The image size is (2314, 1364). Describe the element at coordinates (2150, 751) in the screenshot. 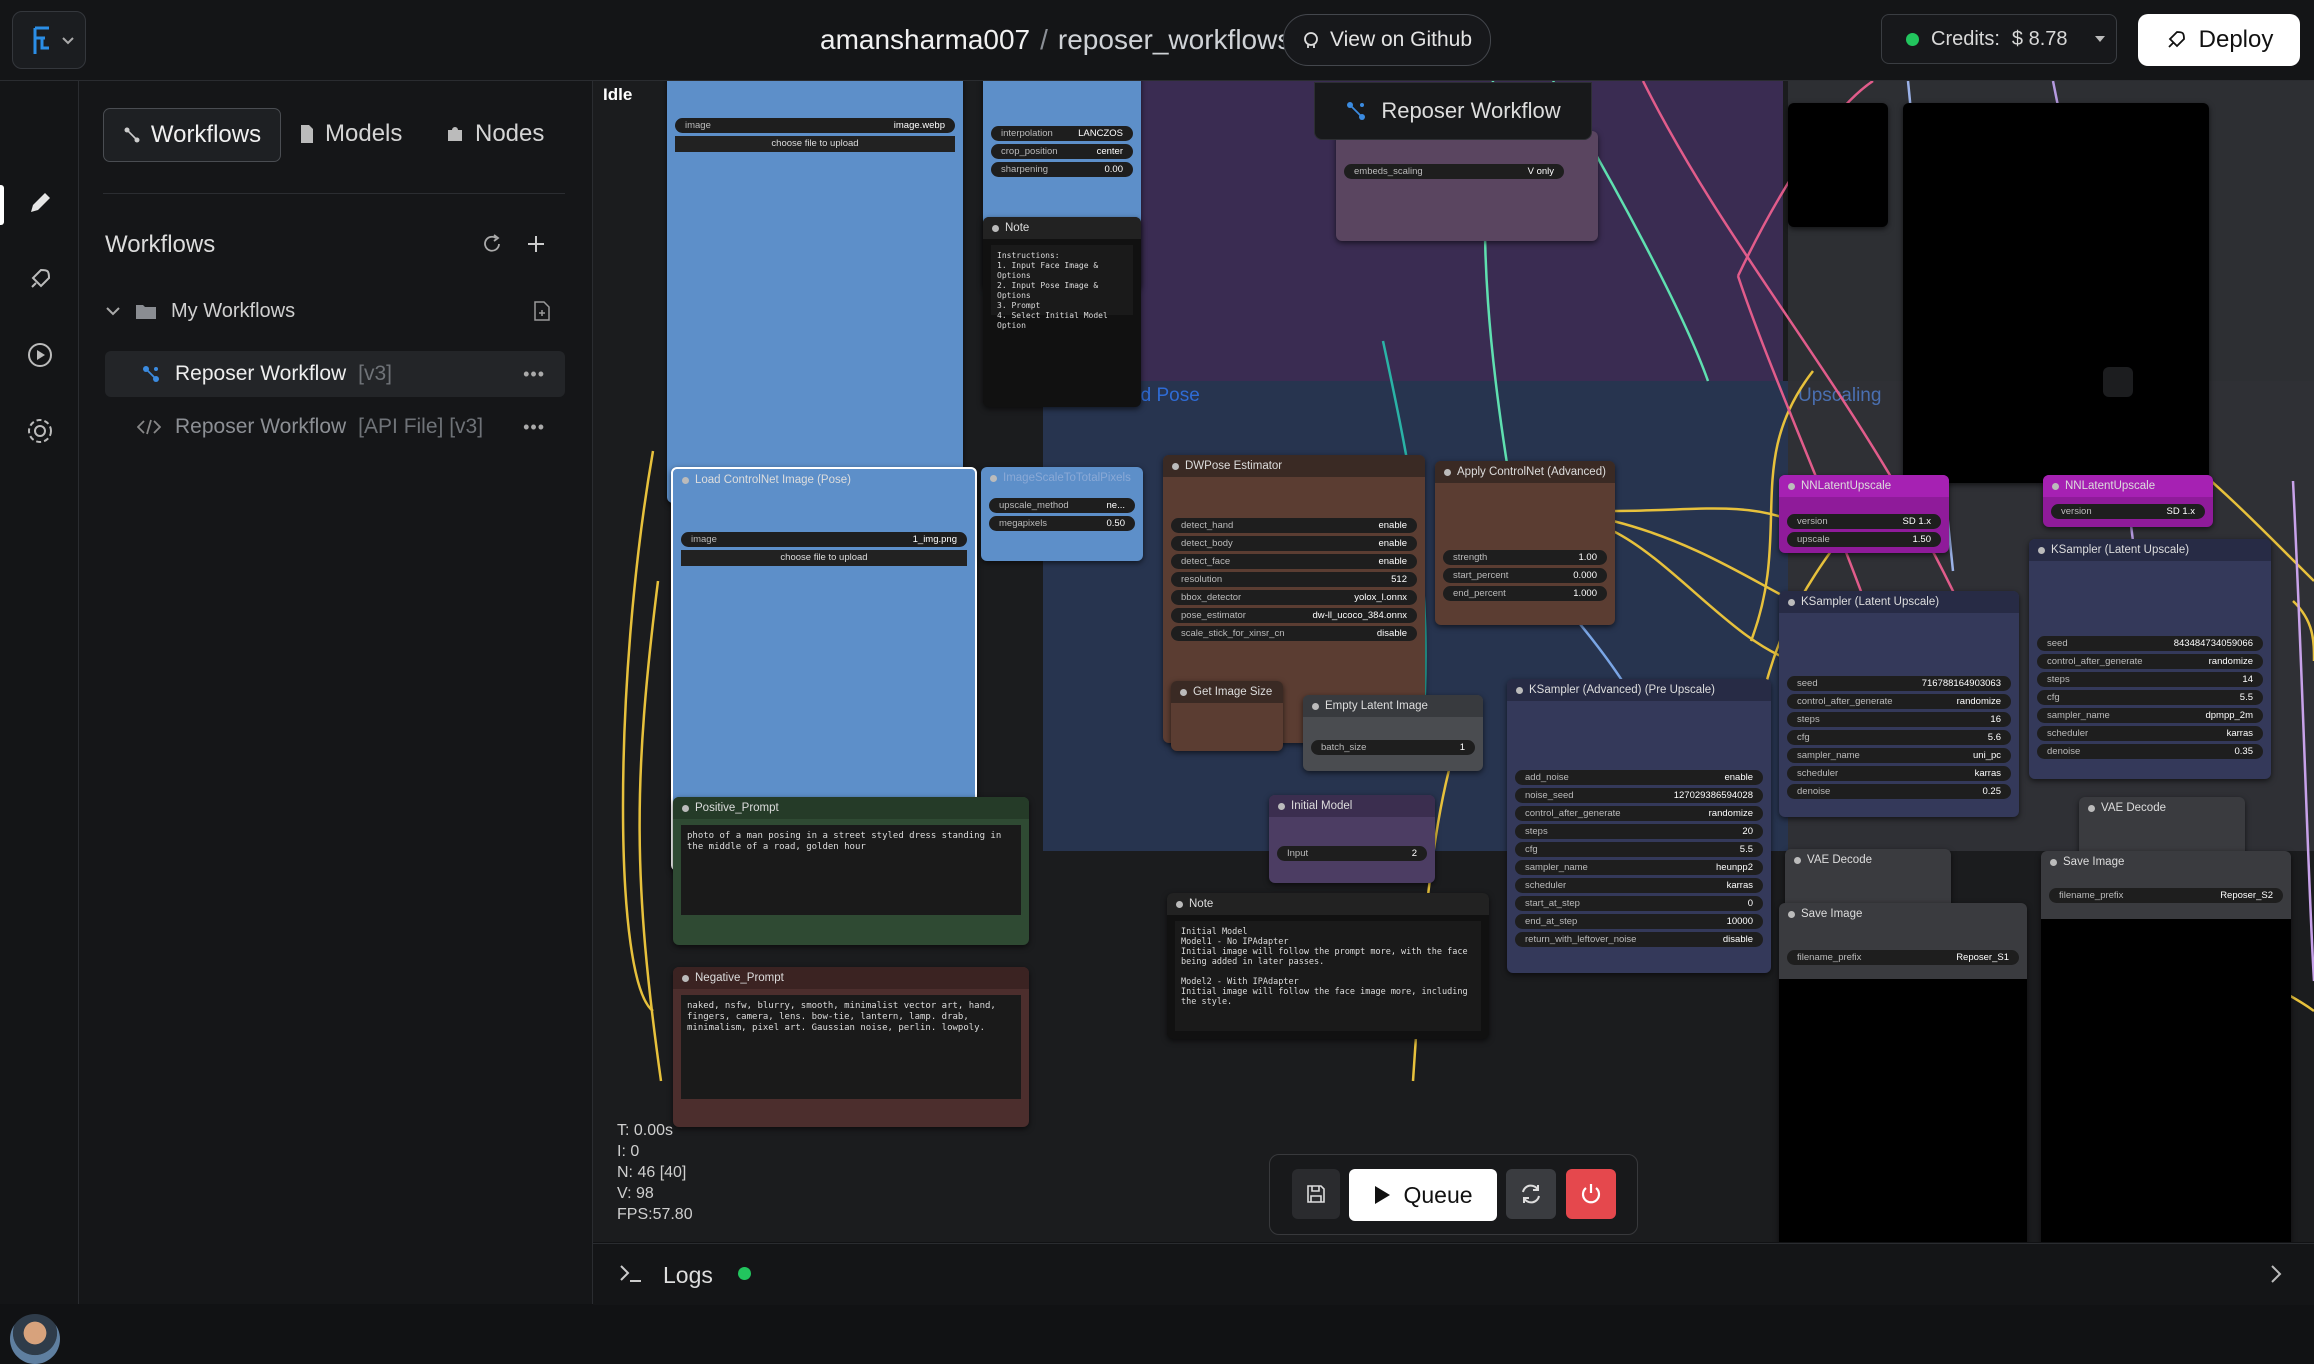

I see `widget-row: denoise 0.35` at that location.